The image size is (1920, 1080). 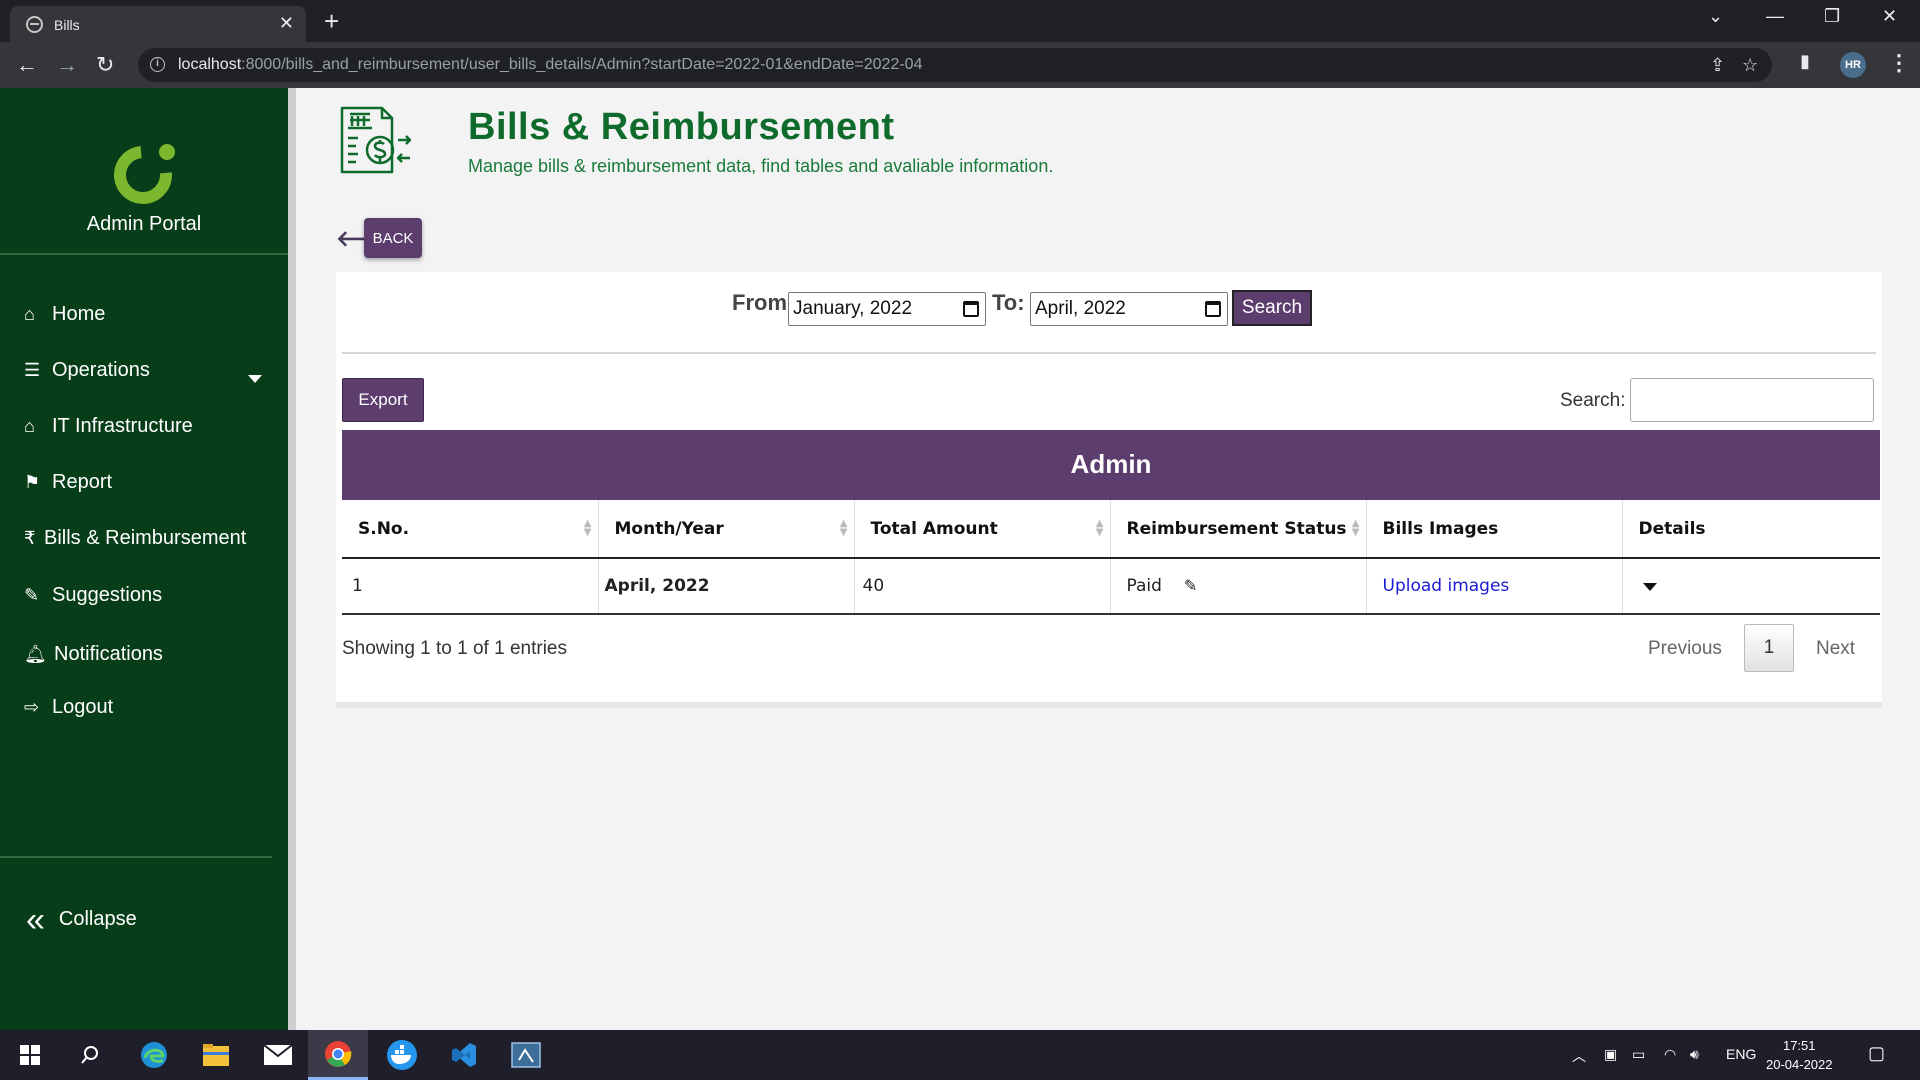 What do you see at coordinates (1835, 649) in the screenshot?
I see `pagination-next: Next` at bounding box center [1835, 649].